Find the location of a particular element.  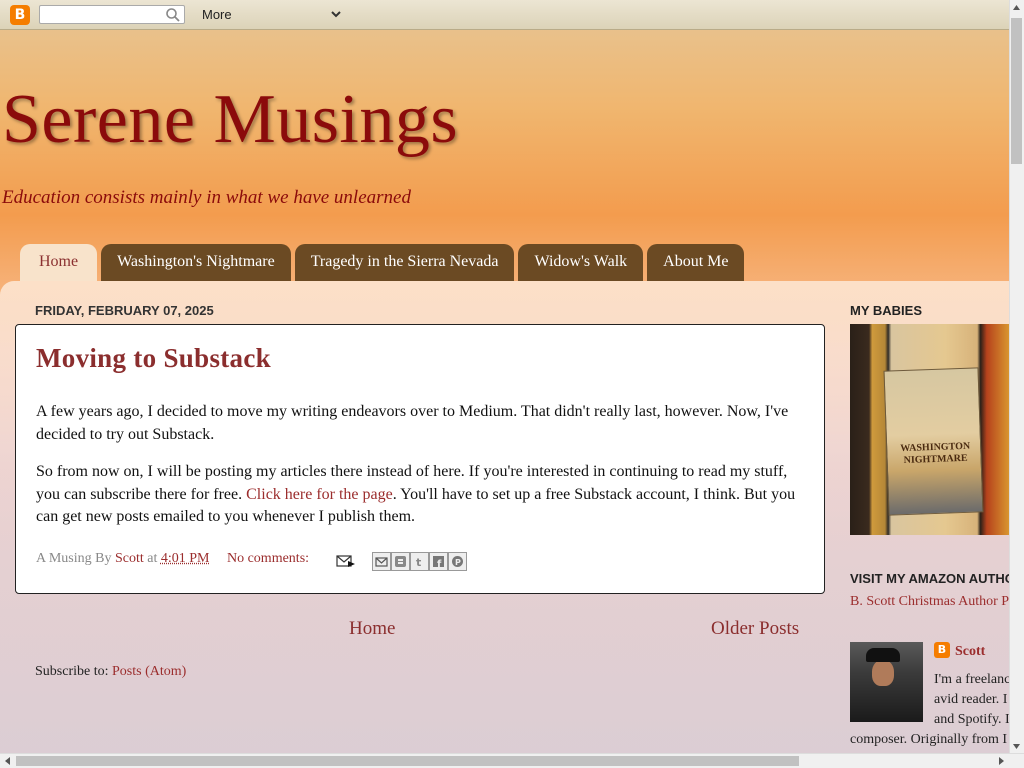

email-icon is located at coordinates (381, 562).